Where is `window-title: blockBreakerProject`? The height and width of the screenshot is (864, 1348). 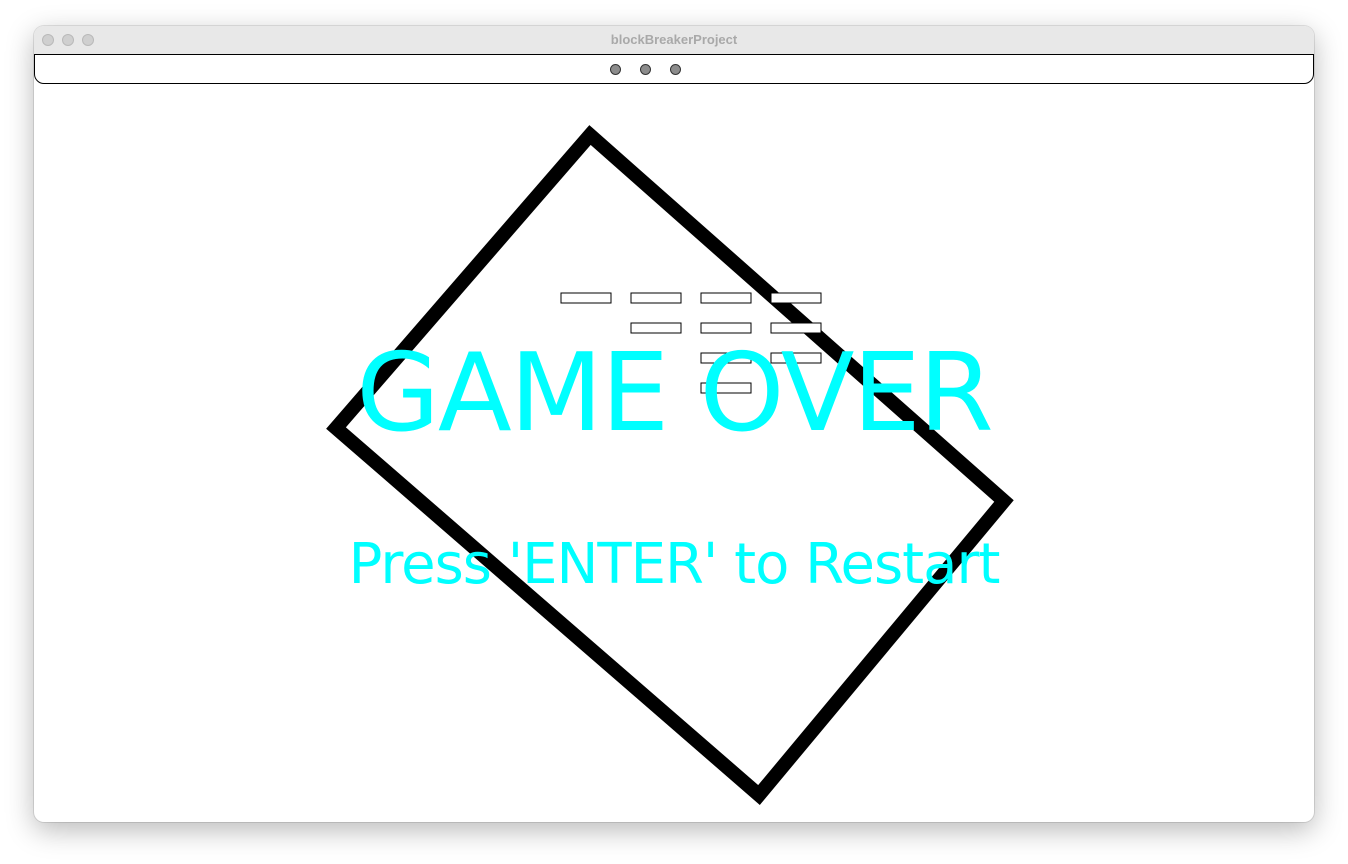 window-title: blockBreakerProject is located at coordinates (674, 39).